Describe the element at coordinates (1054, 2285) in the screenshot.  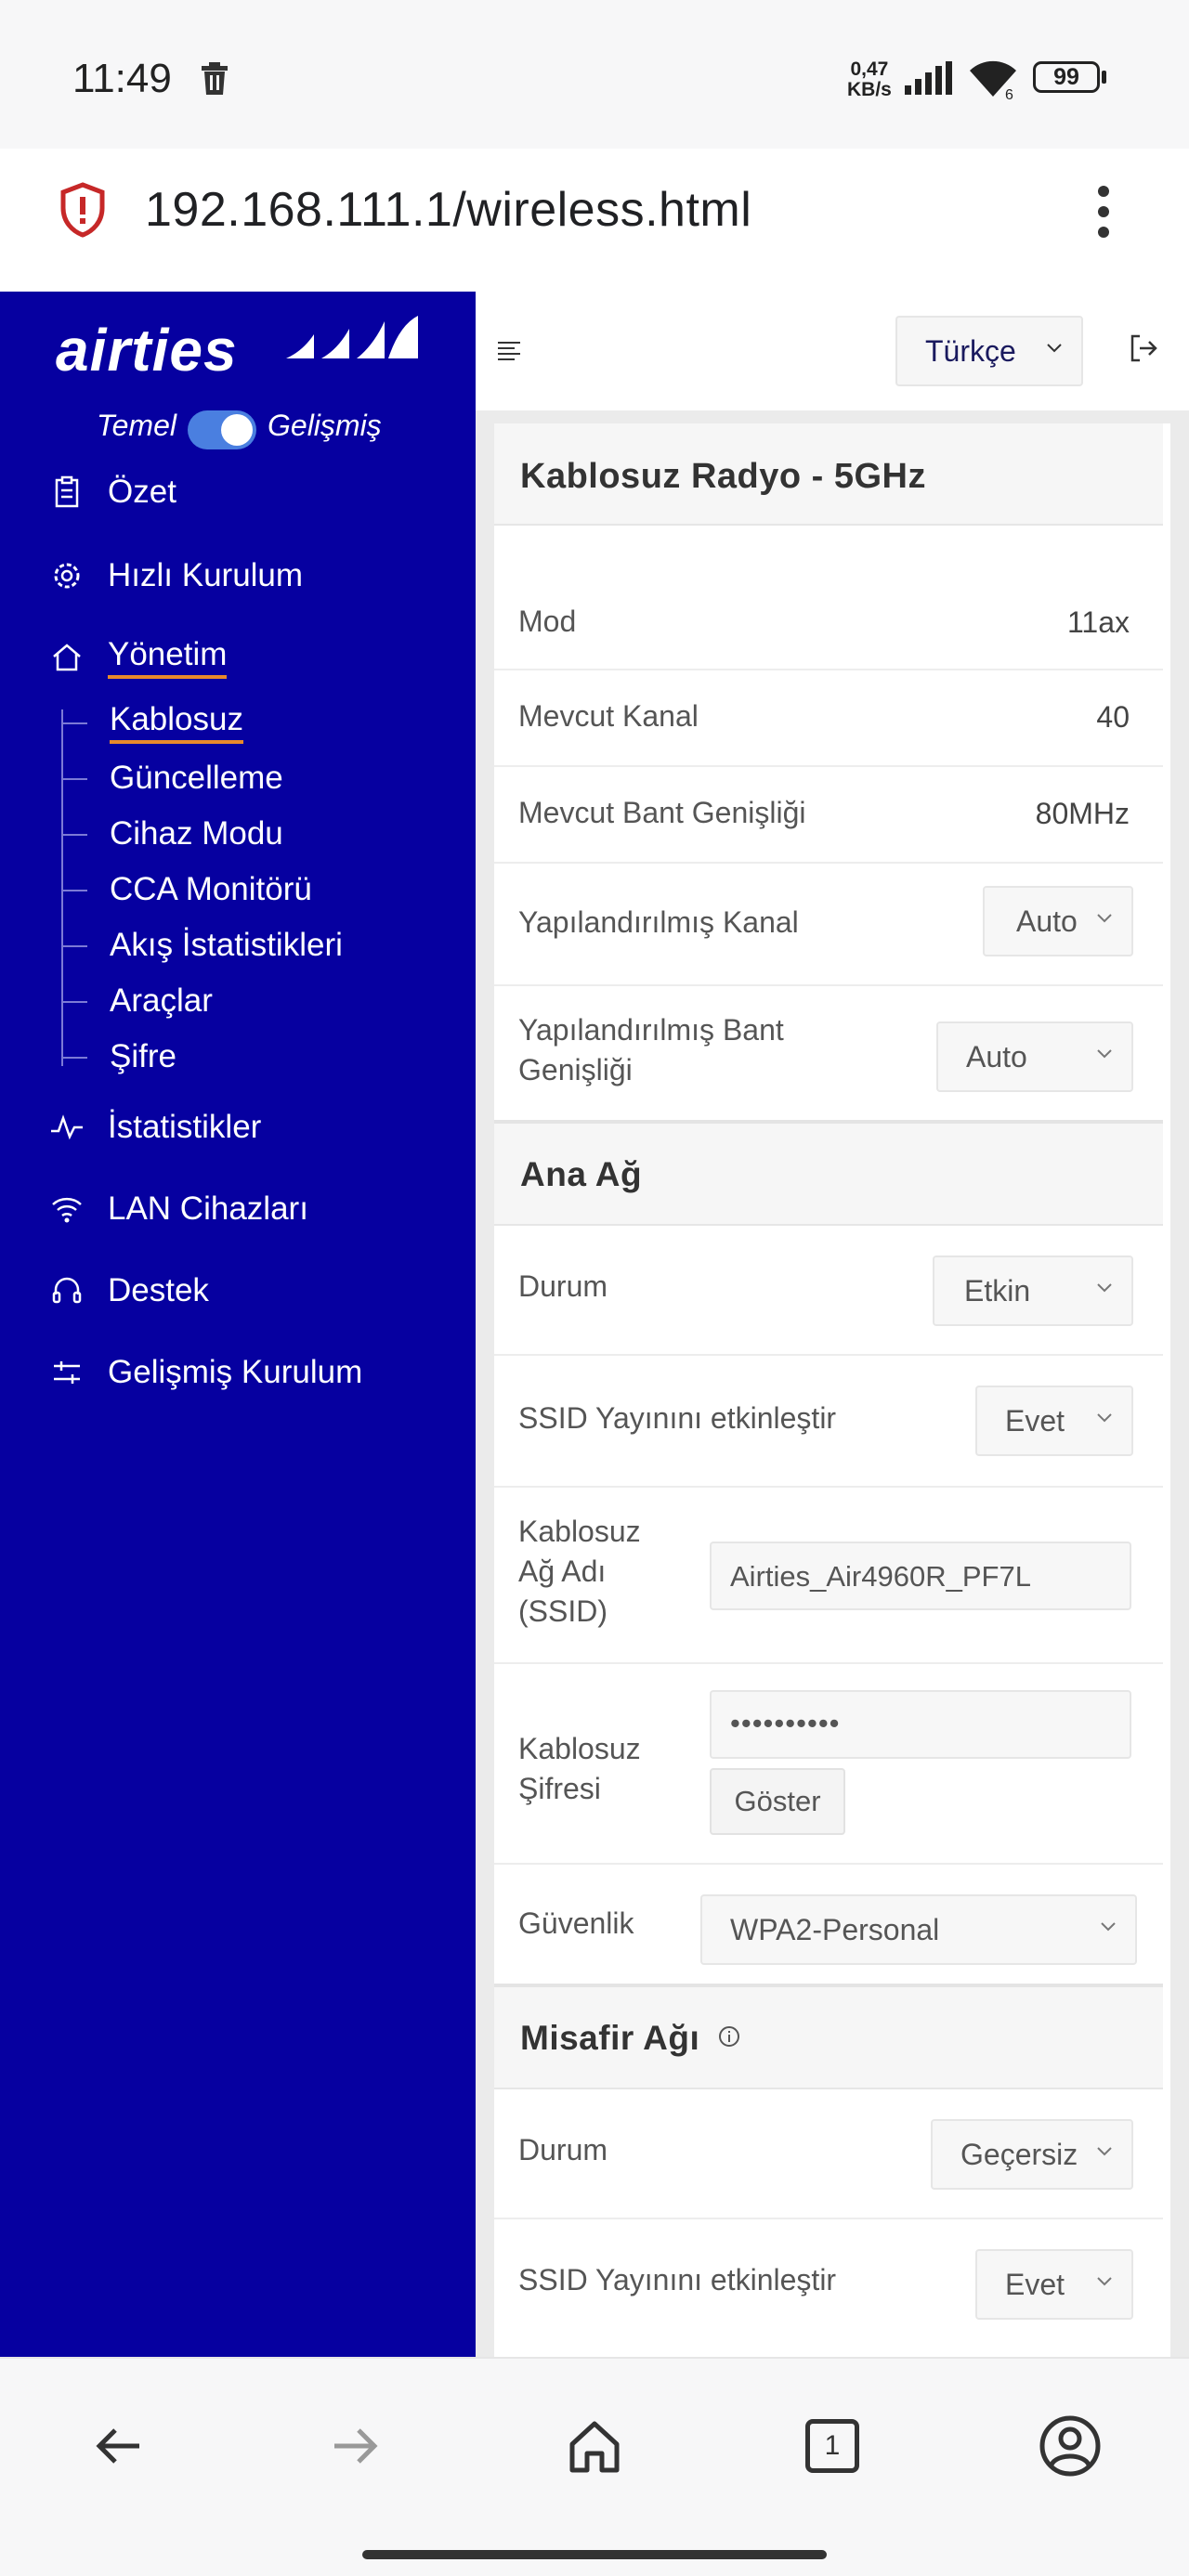
I see `guest-ssid-broadcast-select: Evet` at that location.